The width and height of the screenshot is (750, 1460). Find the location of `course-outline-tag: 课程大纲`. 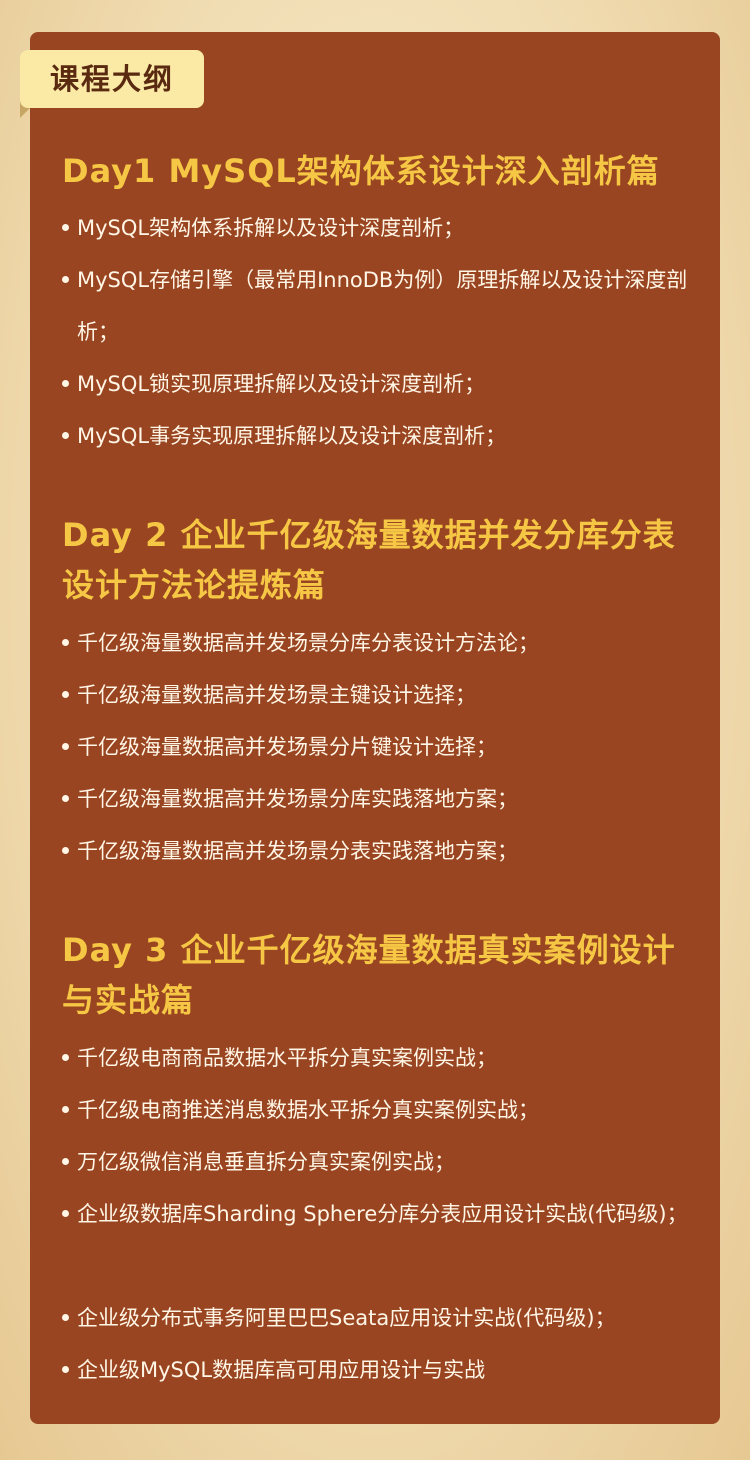

course-outline-tag: 课程大纲 is located at coordinates (112, 79).